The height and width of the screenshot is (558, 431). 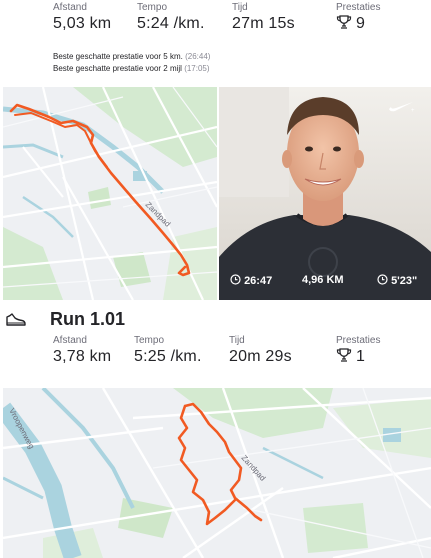 What do you see at coordinates (82, 23) in the screenshot?
I see `stat-value: 5,03 km` at bounding box center [82, 23].